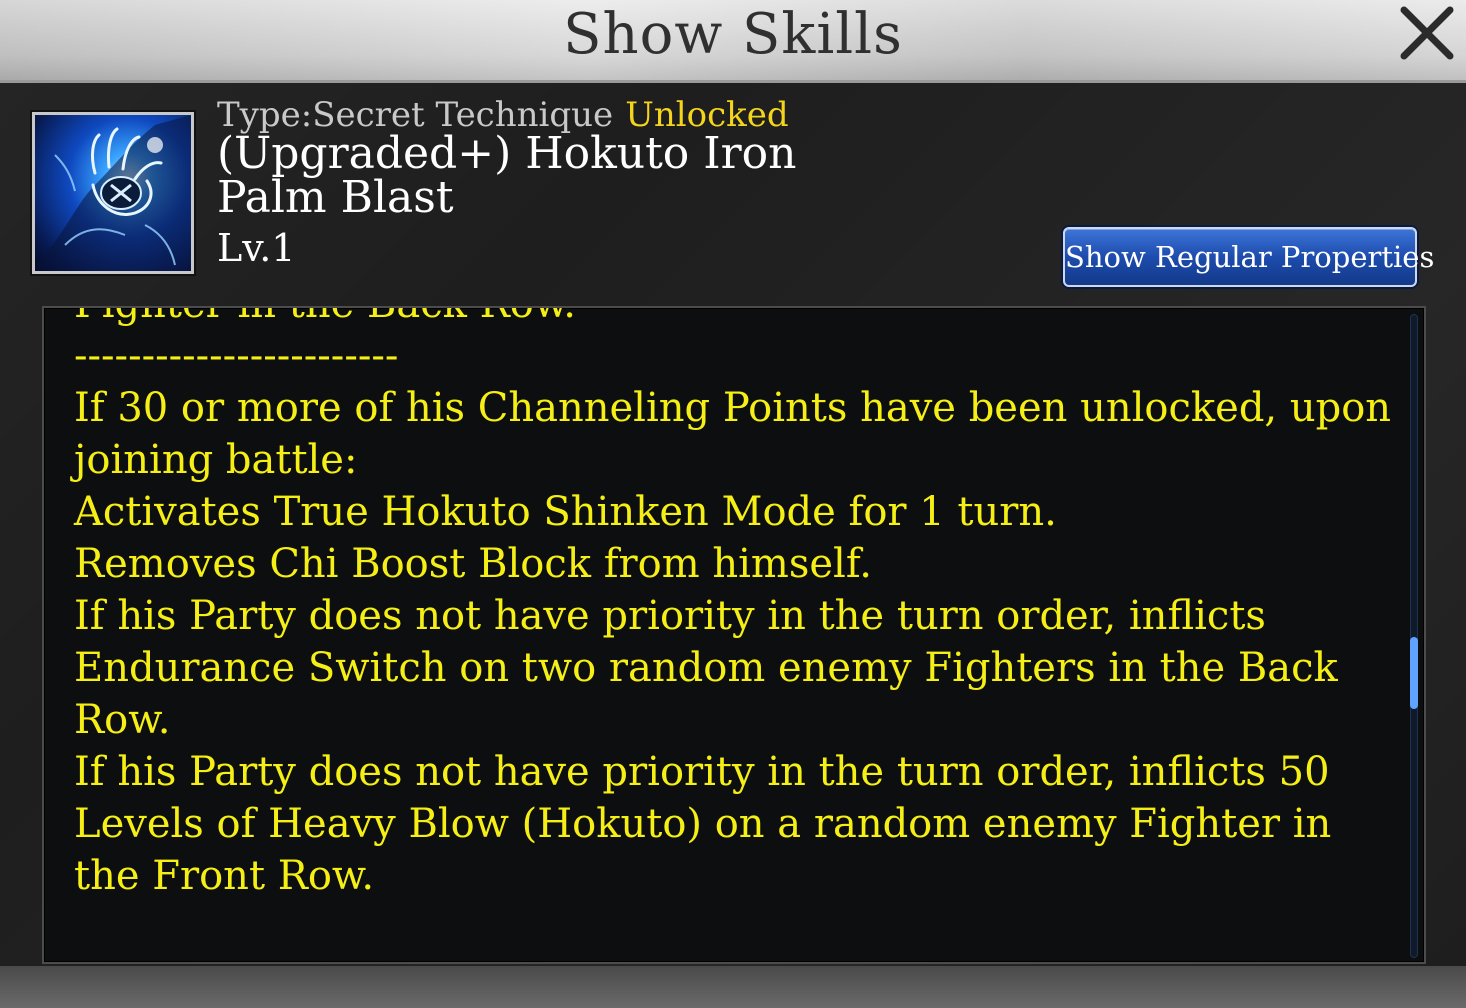  I want to click on close-icon, so click(1427, 33).